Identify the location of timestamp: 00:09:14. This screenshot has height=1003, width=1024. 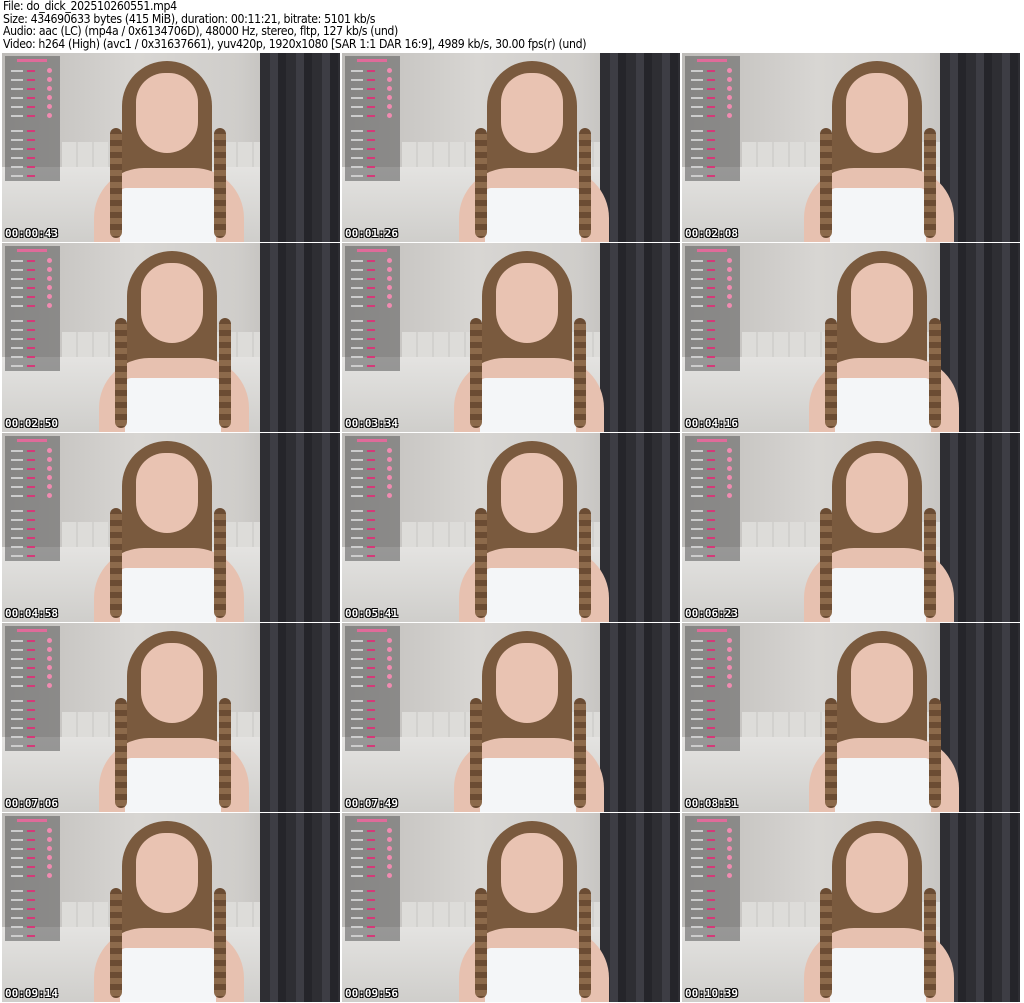
(31, 993).